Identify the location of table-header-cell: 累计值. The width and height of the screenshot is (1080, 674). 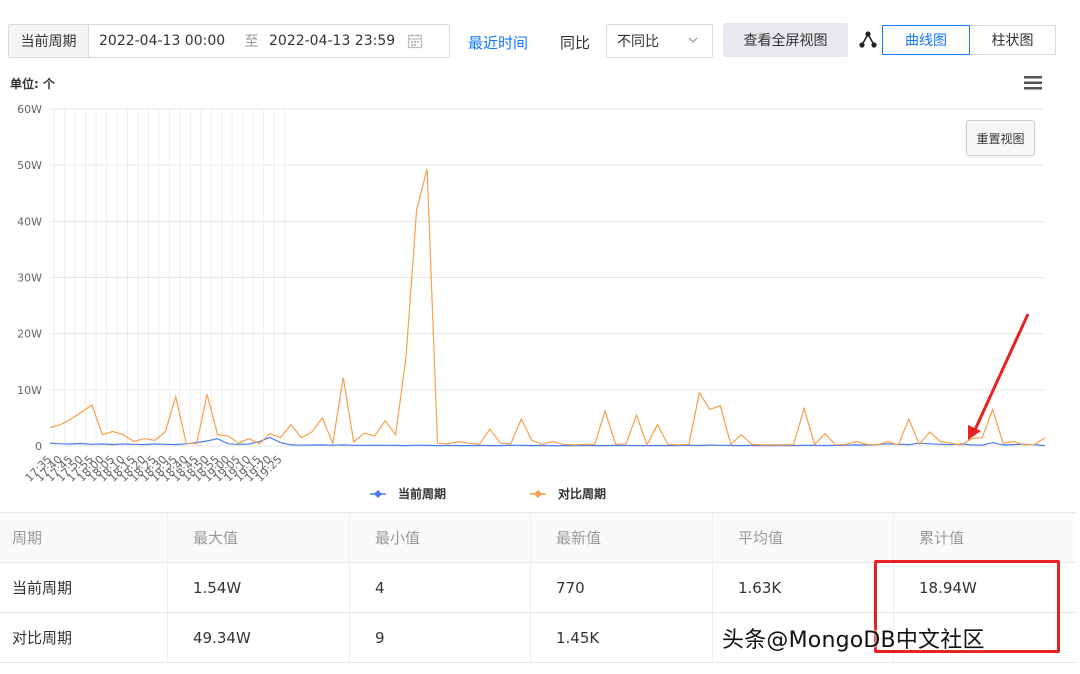
(942, 538).